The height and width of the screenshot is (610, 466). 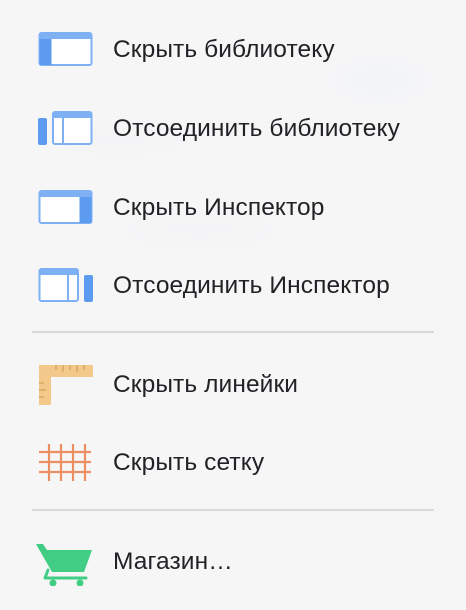 I want to click on menu-item-hide-inspector: Скрыть Инспектор, so click(x=233, y=208).